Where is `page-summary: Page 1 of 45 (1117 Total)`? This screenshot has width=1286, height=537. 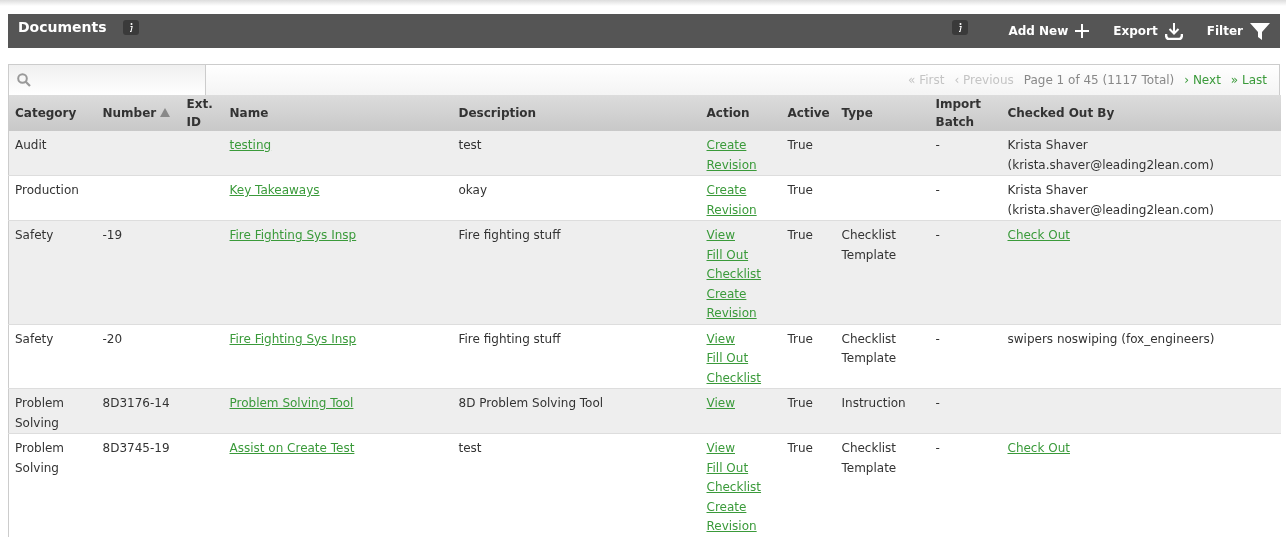 page-summary: Page 1 of 45 (1117 Total) is located at coordinates (1099, 80).